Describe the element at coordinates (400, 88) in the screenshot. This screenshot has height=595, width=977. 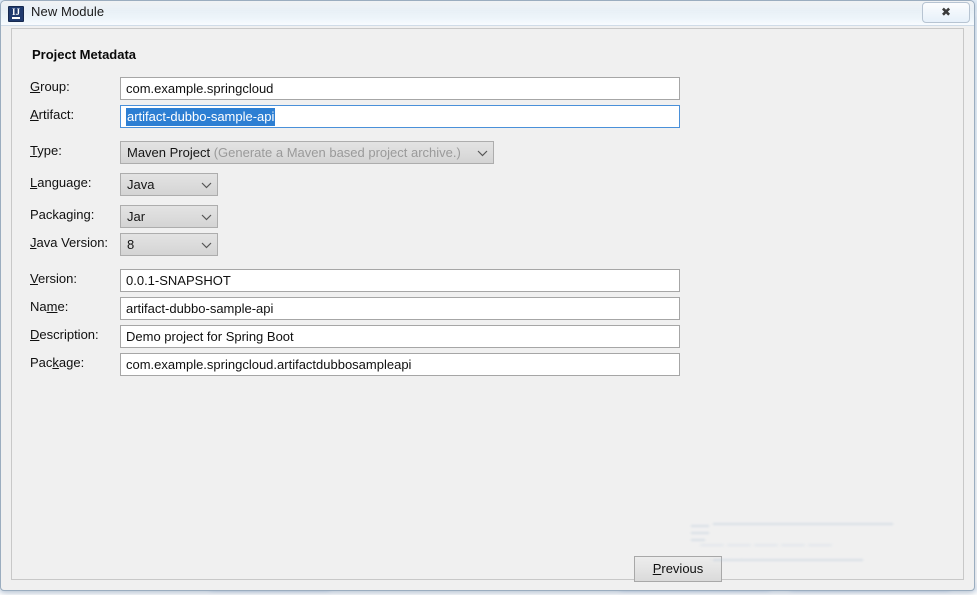
I see `group-input` at that location.